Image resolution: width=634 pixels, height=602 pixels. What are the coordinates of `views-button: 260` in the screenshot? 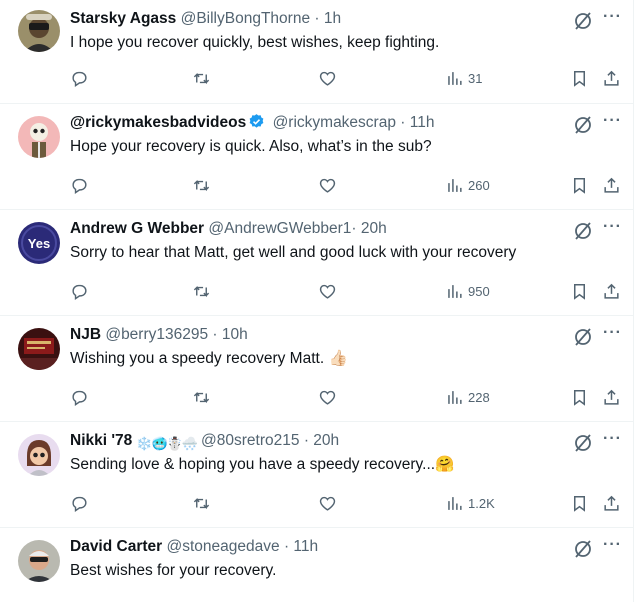 It's located at (467, 185).